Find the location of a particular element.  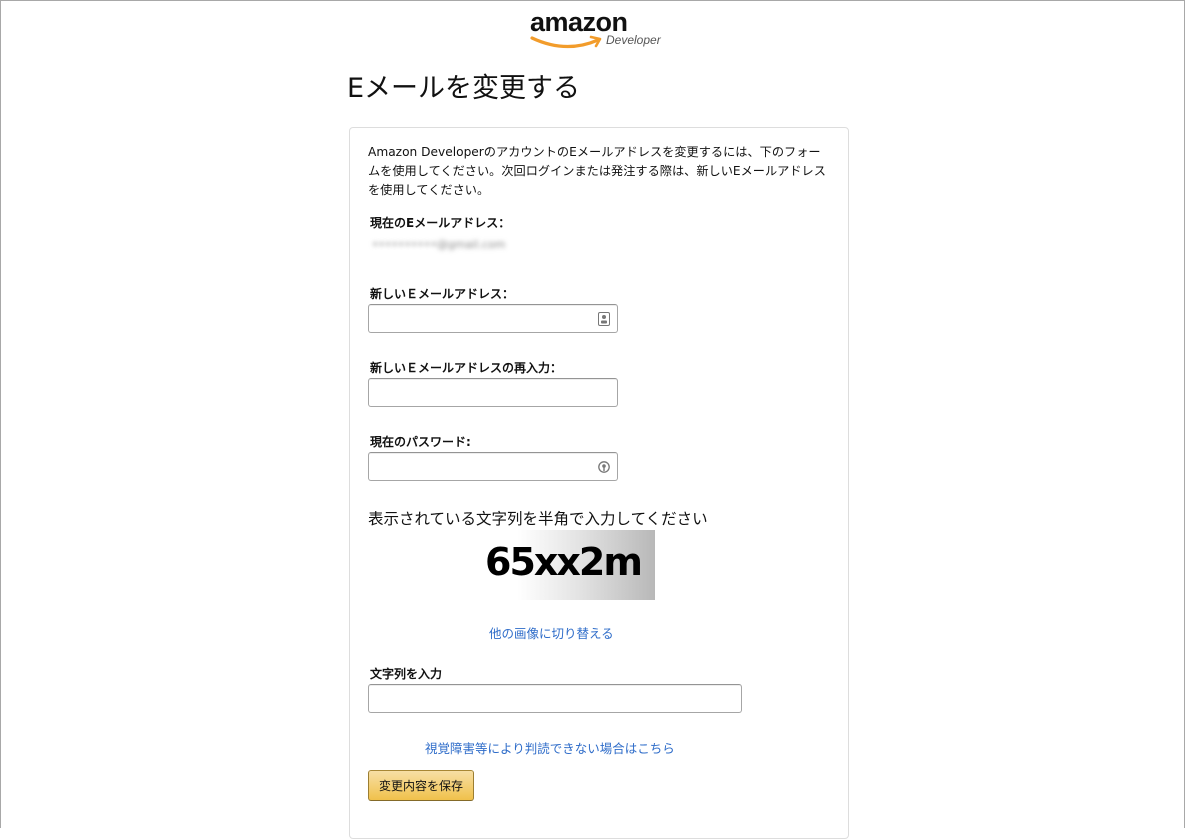

captcha-text: 65xx2m is located at coordinates (564, 562).